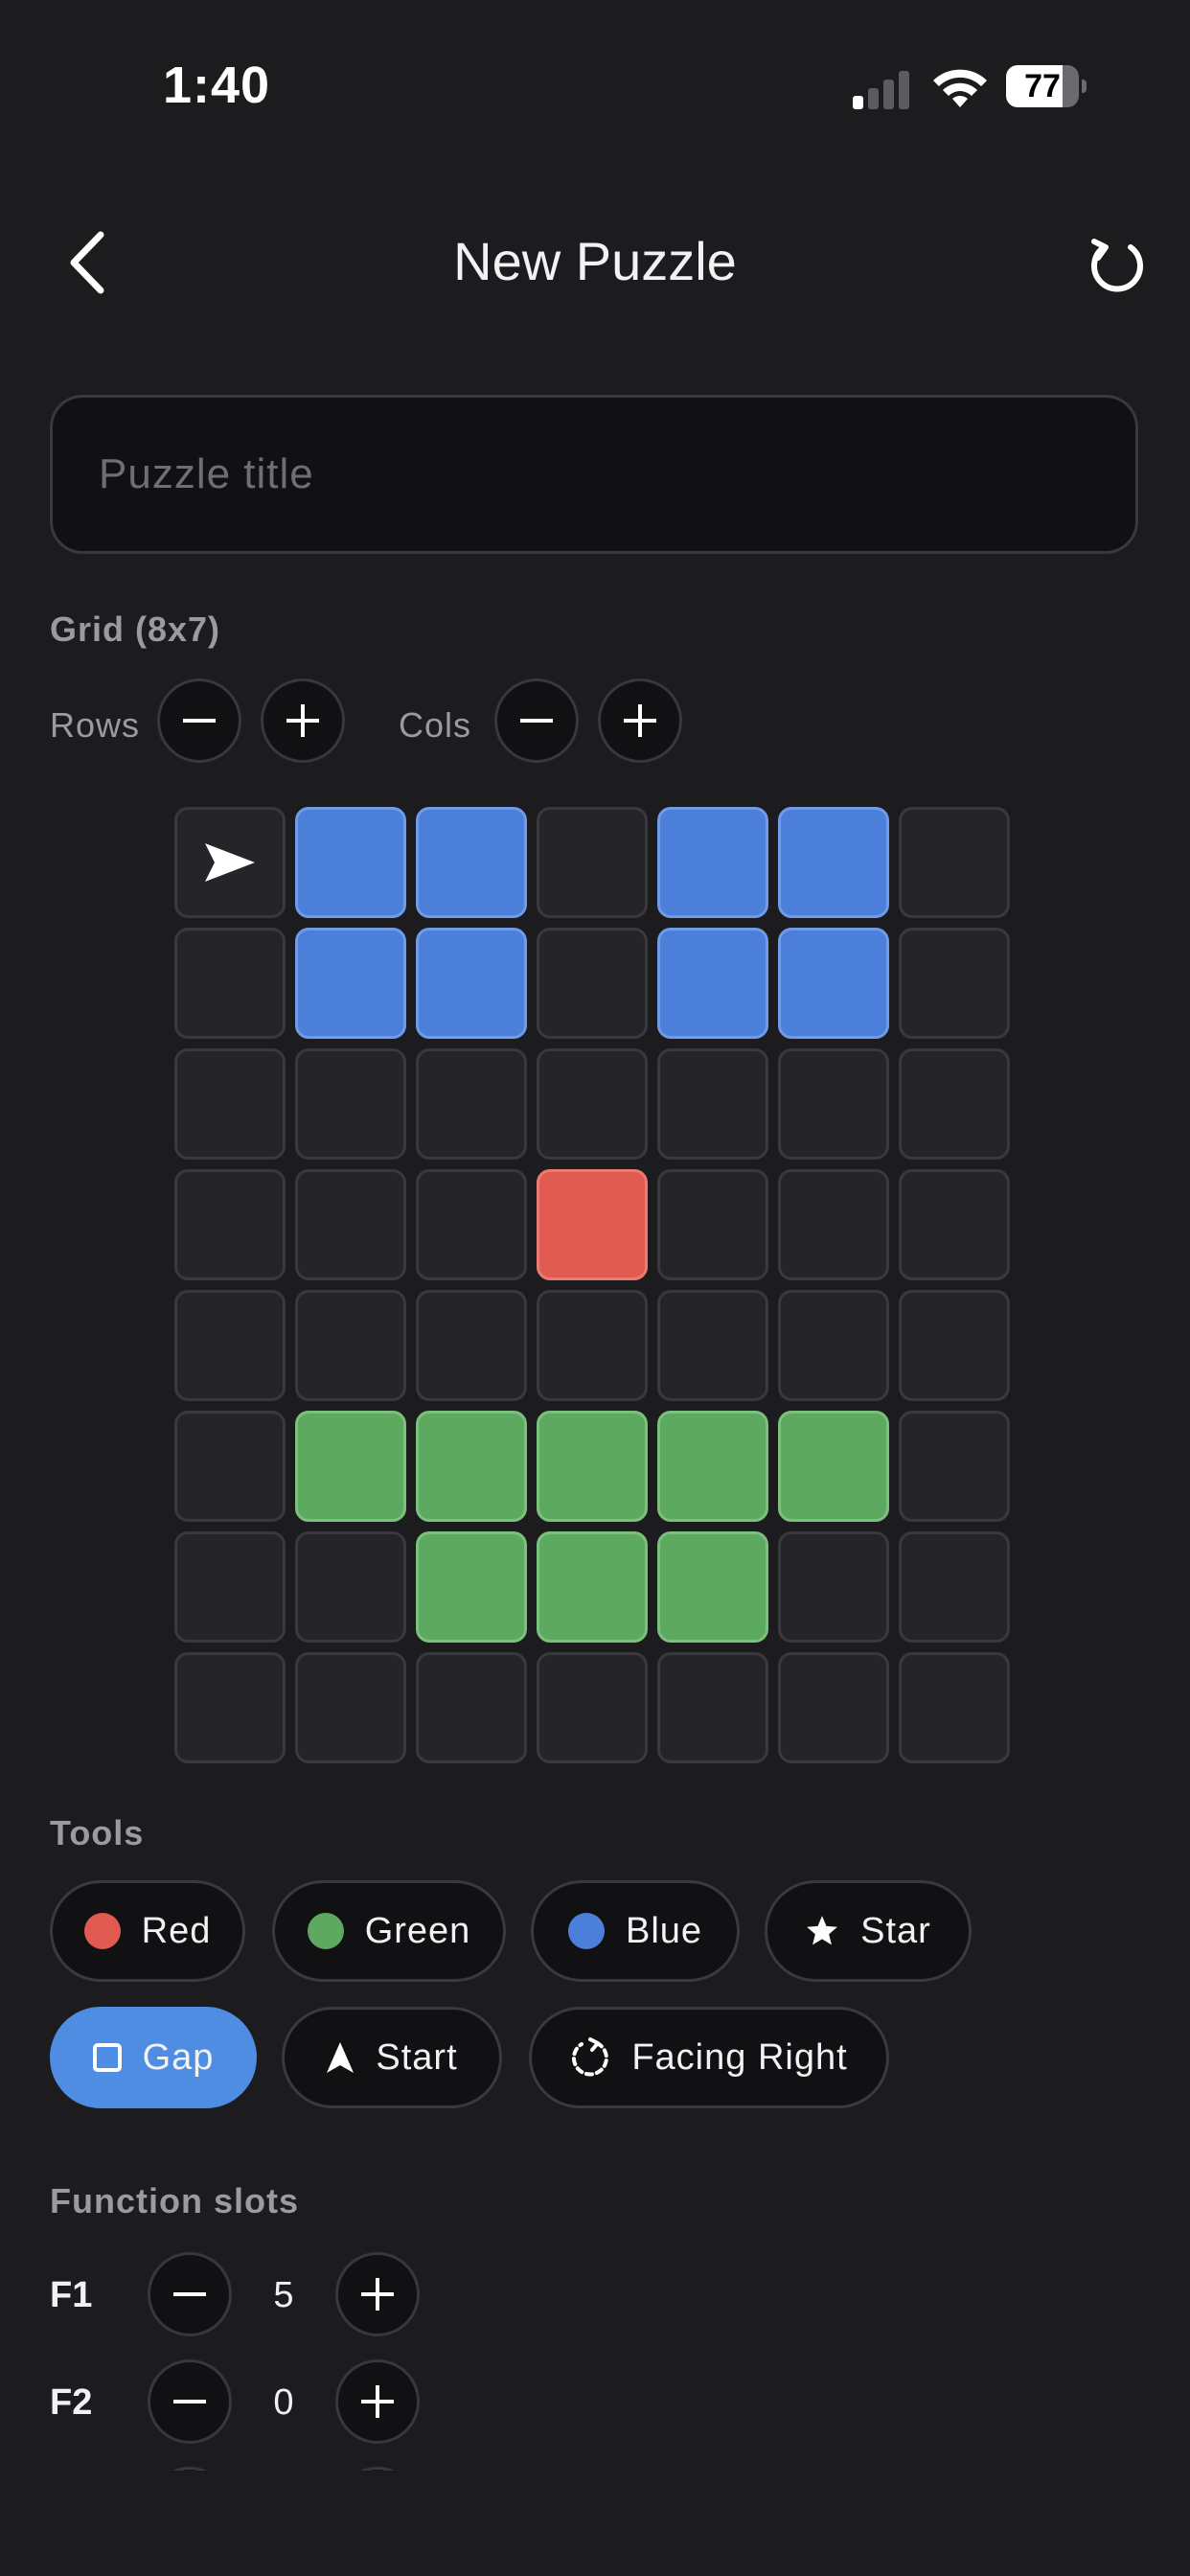 This screenshot has height=2576, width=1190. What do you see at coordinates (960, 88) in the screenshot?
I see `wifi-icon` at bounding box center [960, 88].